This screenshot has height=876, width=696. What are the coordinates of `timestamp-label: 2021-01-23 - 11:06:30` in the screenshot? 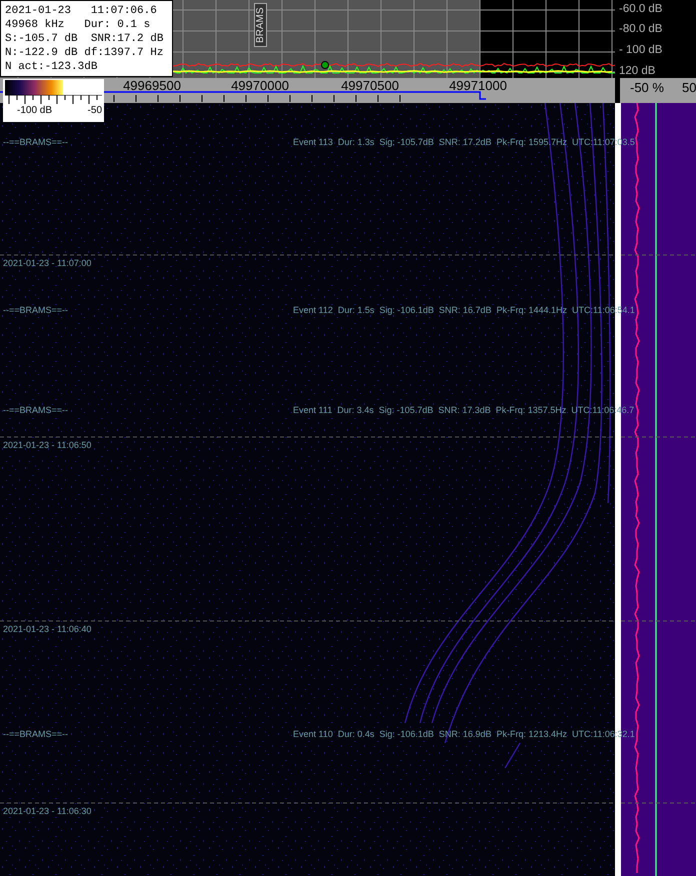 It's located at (47, 811).